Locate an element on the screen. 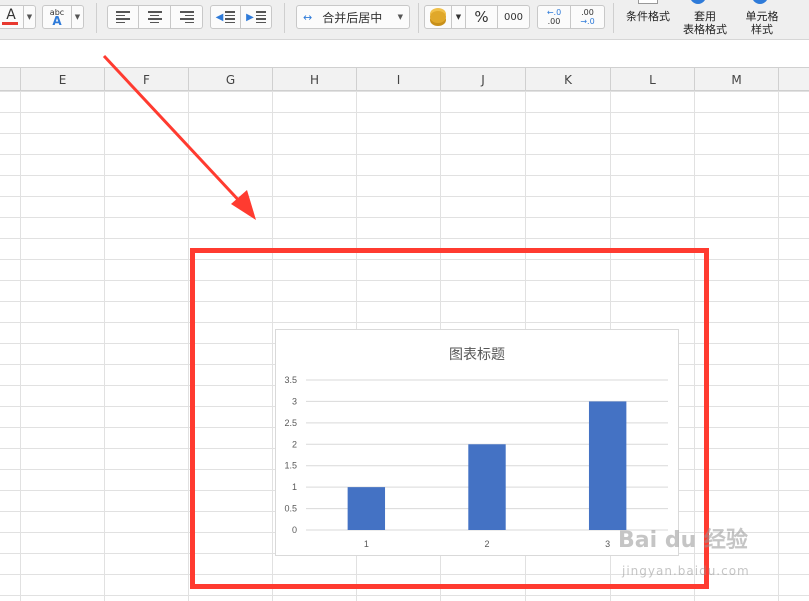 The height and width of the screenshot is (601, 809). watermark-url: jingyan.baidu.com is located at coordinates (686, 571).